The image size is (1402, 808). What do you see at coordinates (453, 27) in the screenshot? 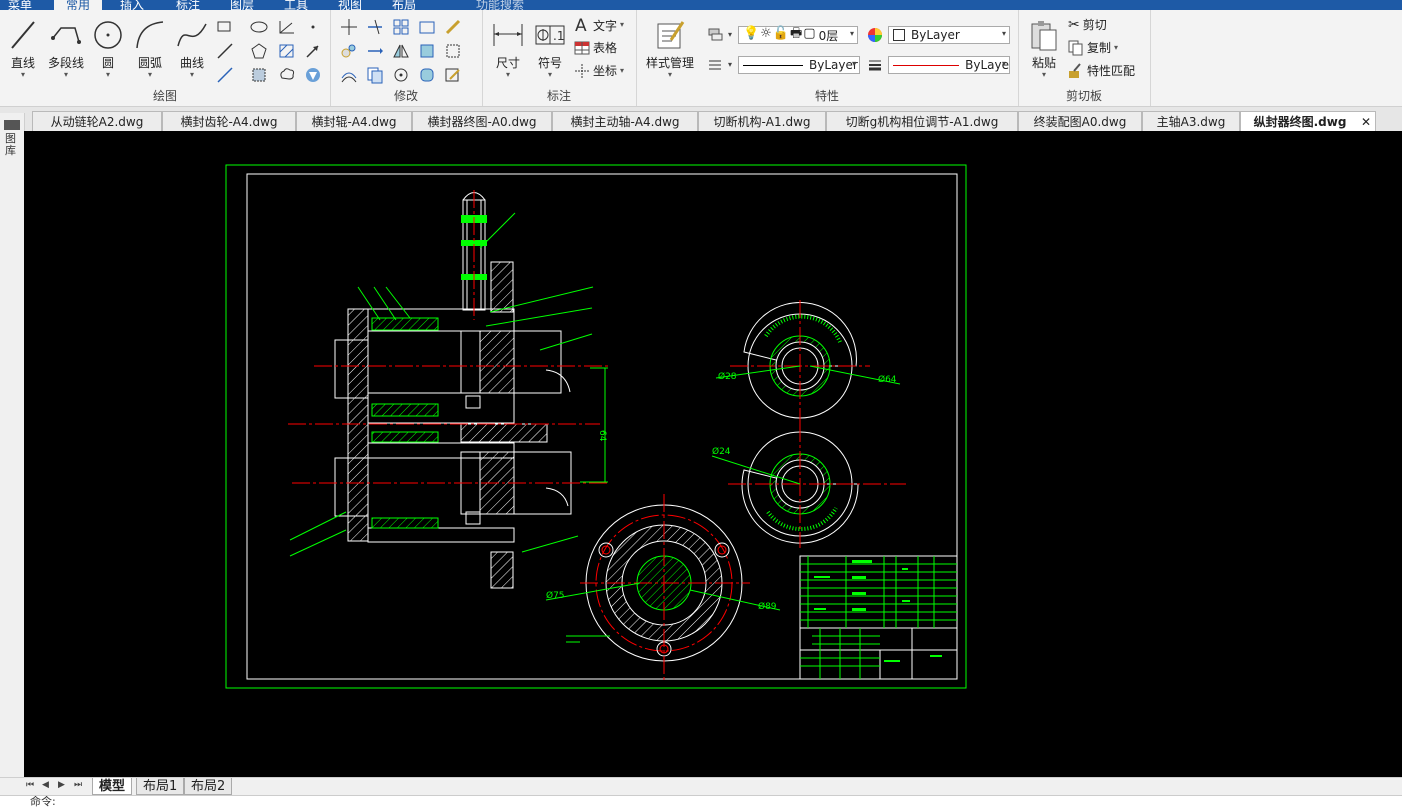
I see `pencil-icon` at bounding box center [453, 27].